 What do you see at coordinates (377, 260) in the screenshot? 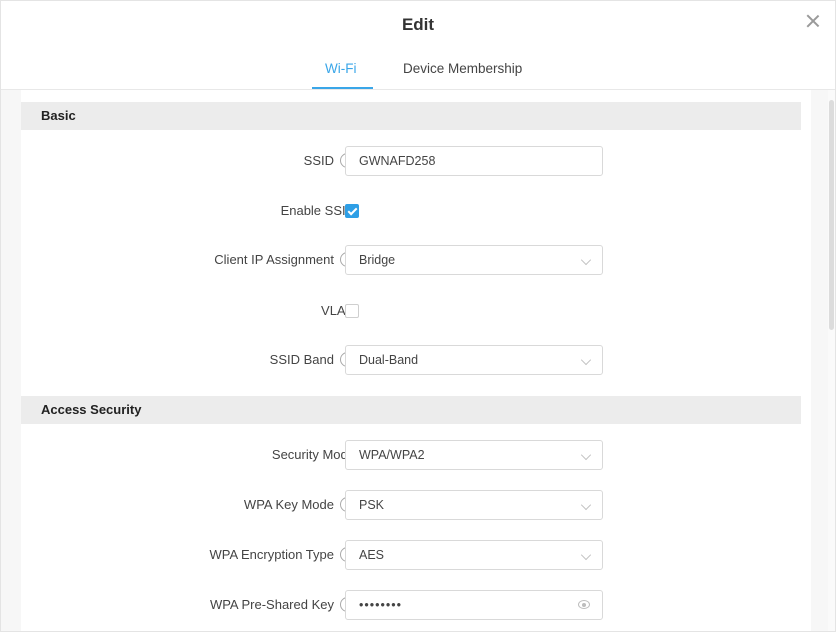
I see `client-ip-assignment-value: Bridge` at bounding box center [377, 260].